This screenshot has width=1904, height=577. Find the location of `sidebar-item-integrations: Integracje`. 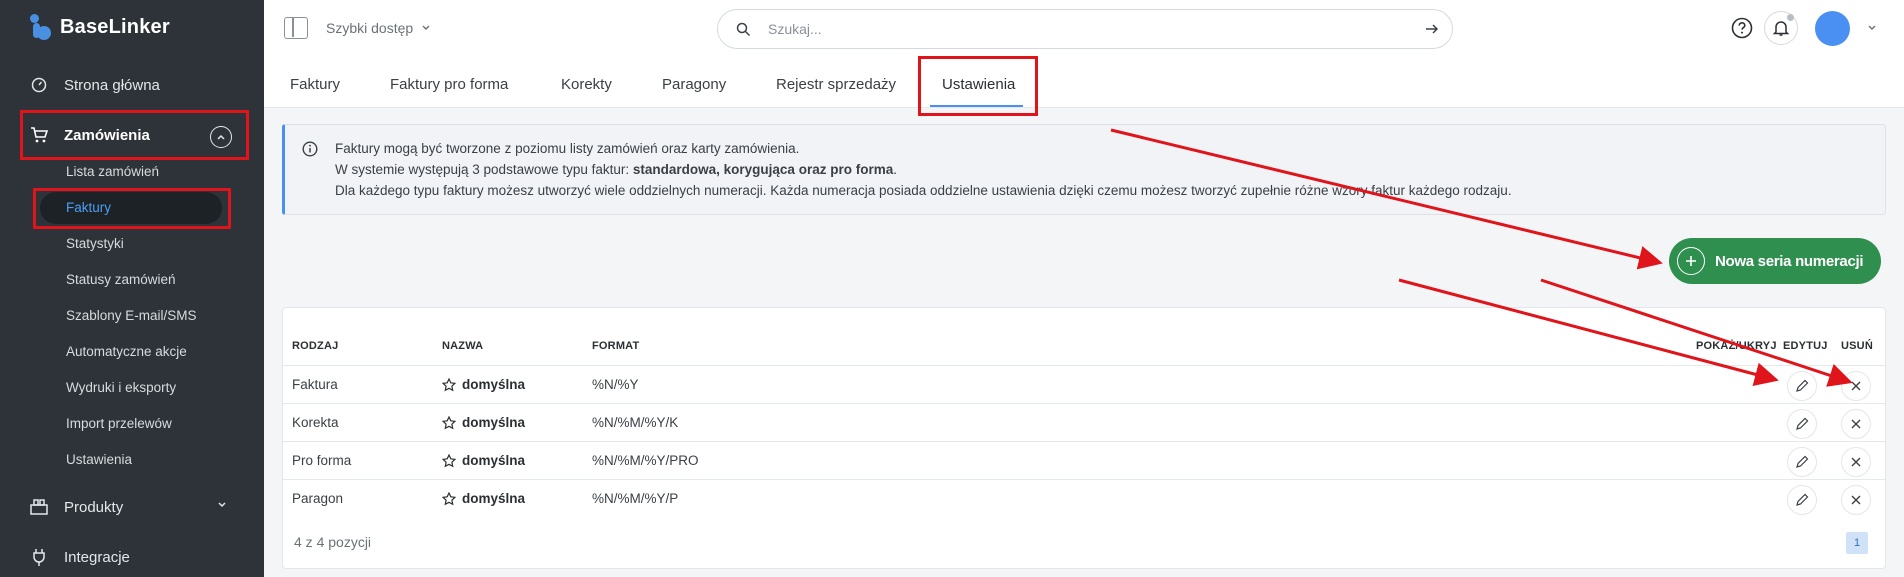

sidebar-item-integrations: Integracje is located at coordinates (80, 557).